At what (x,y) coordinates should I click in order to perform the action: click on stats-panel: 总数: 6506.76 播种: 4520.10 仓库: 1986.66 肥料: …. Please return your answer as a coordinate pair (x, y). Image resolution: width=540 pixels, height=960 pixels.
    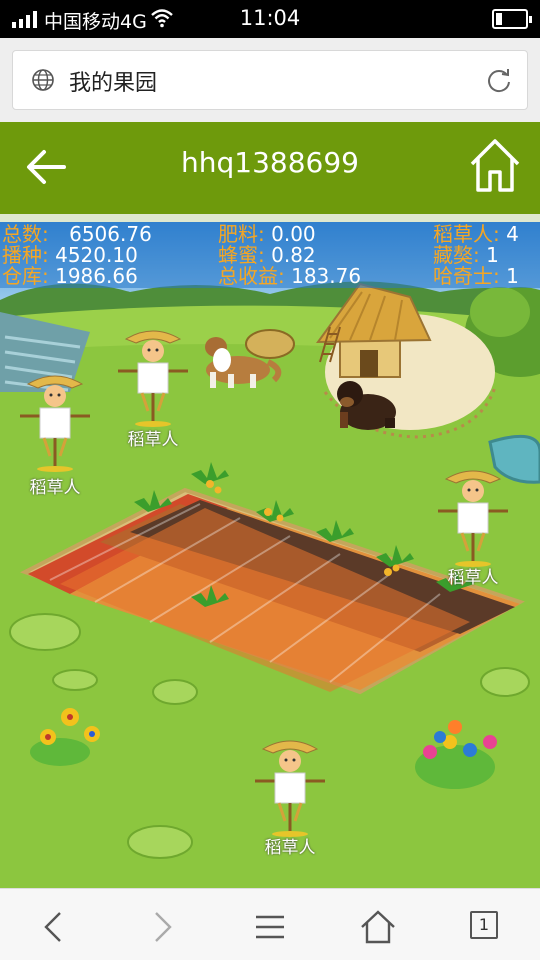
    Looking at the image, I should click on (270, 255).